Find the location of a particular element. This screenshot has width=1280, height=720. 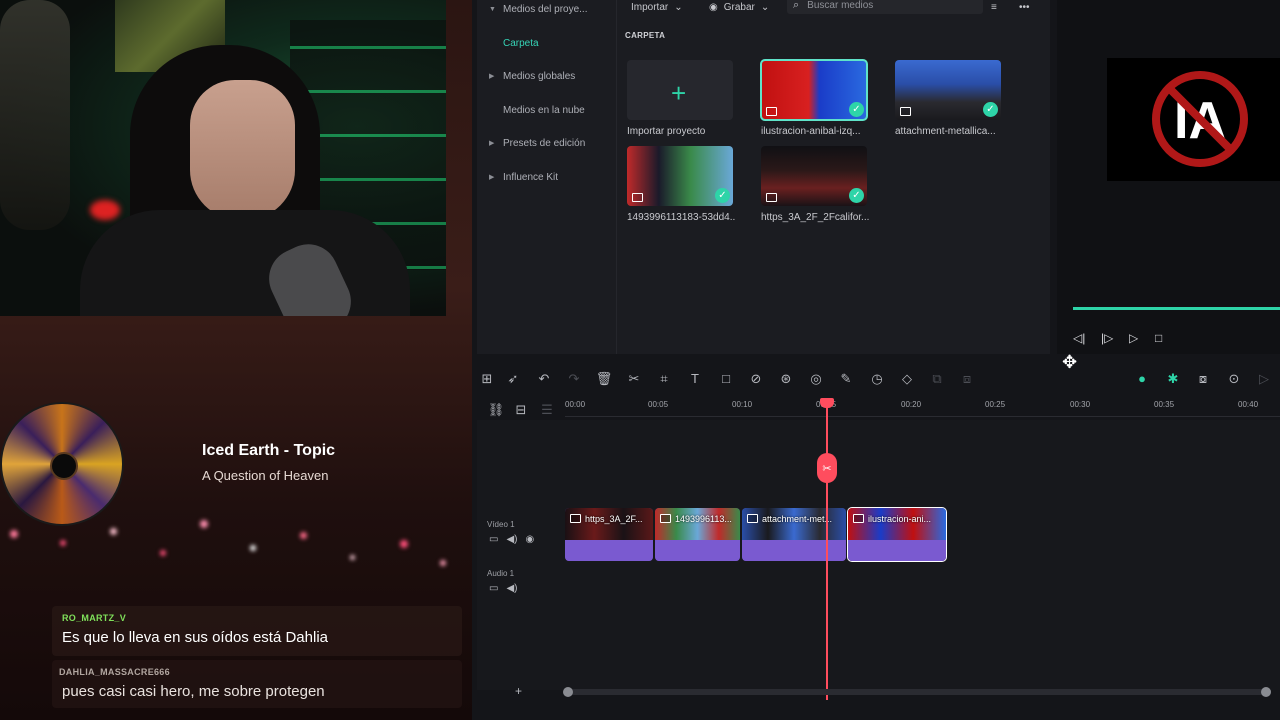

ruler-baseline is located at coordinates (922, 416).